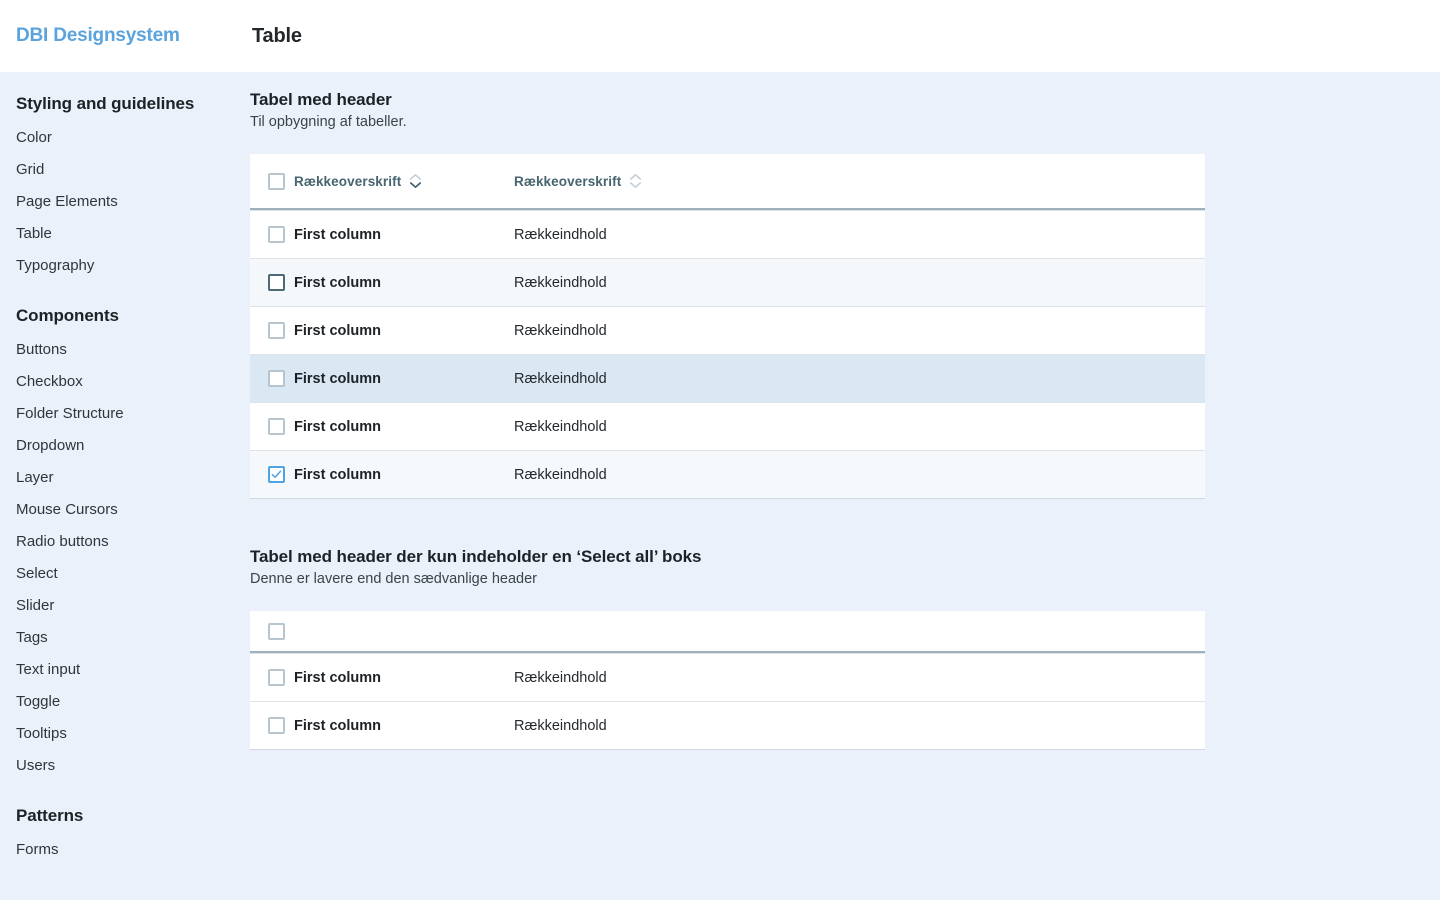  What do you see at coordinates (859, 181) in the screenshot?
I see `column-header-b: Rækkeoverskrift` at bounding box center [859, 181].